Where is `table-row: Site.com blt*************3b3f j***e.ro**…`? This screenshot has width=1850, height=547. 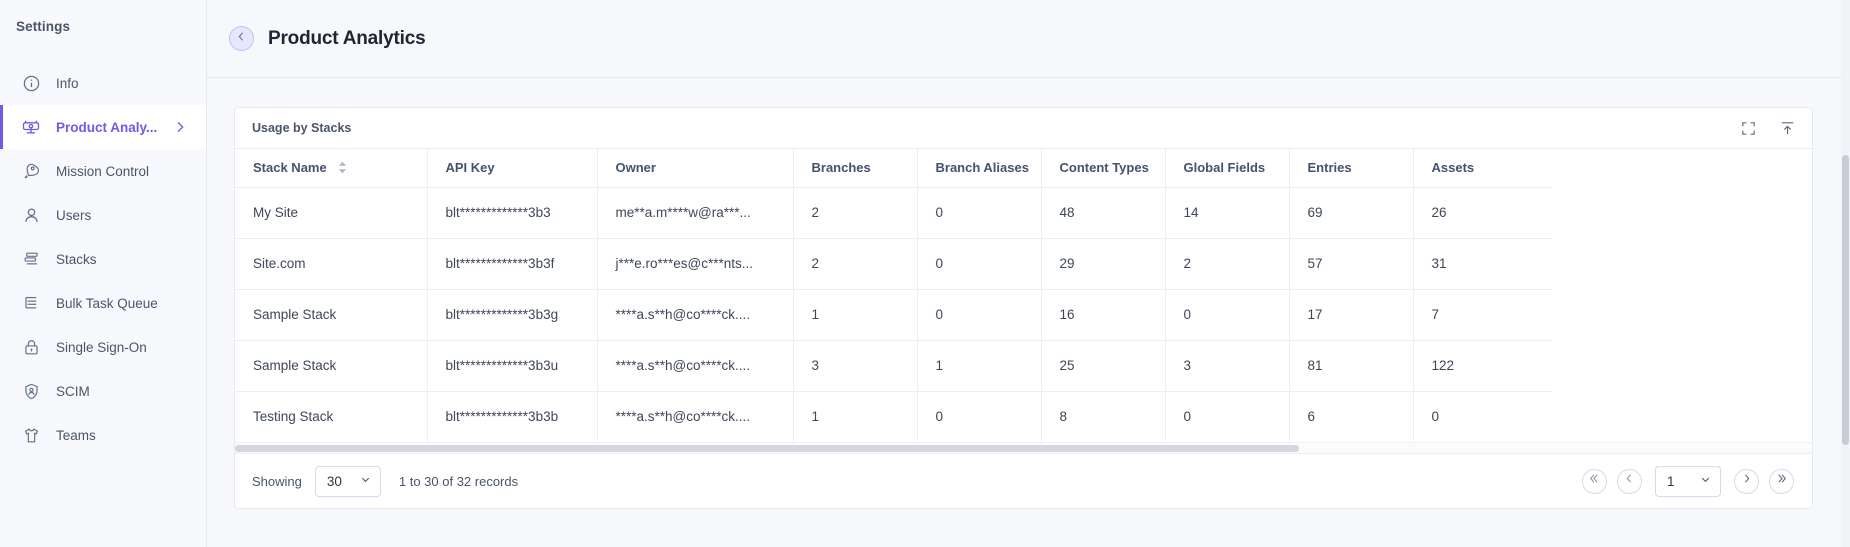 table-row: Site.com blt*************3b3f j***e.ro**… is located at coordinates (893, 264).